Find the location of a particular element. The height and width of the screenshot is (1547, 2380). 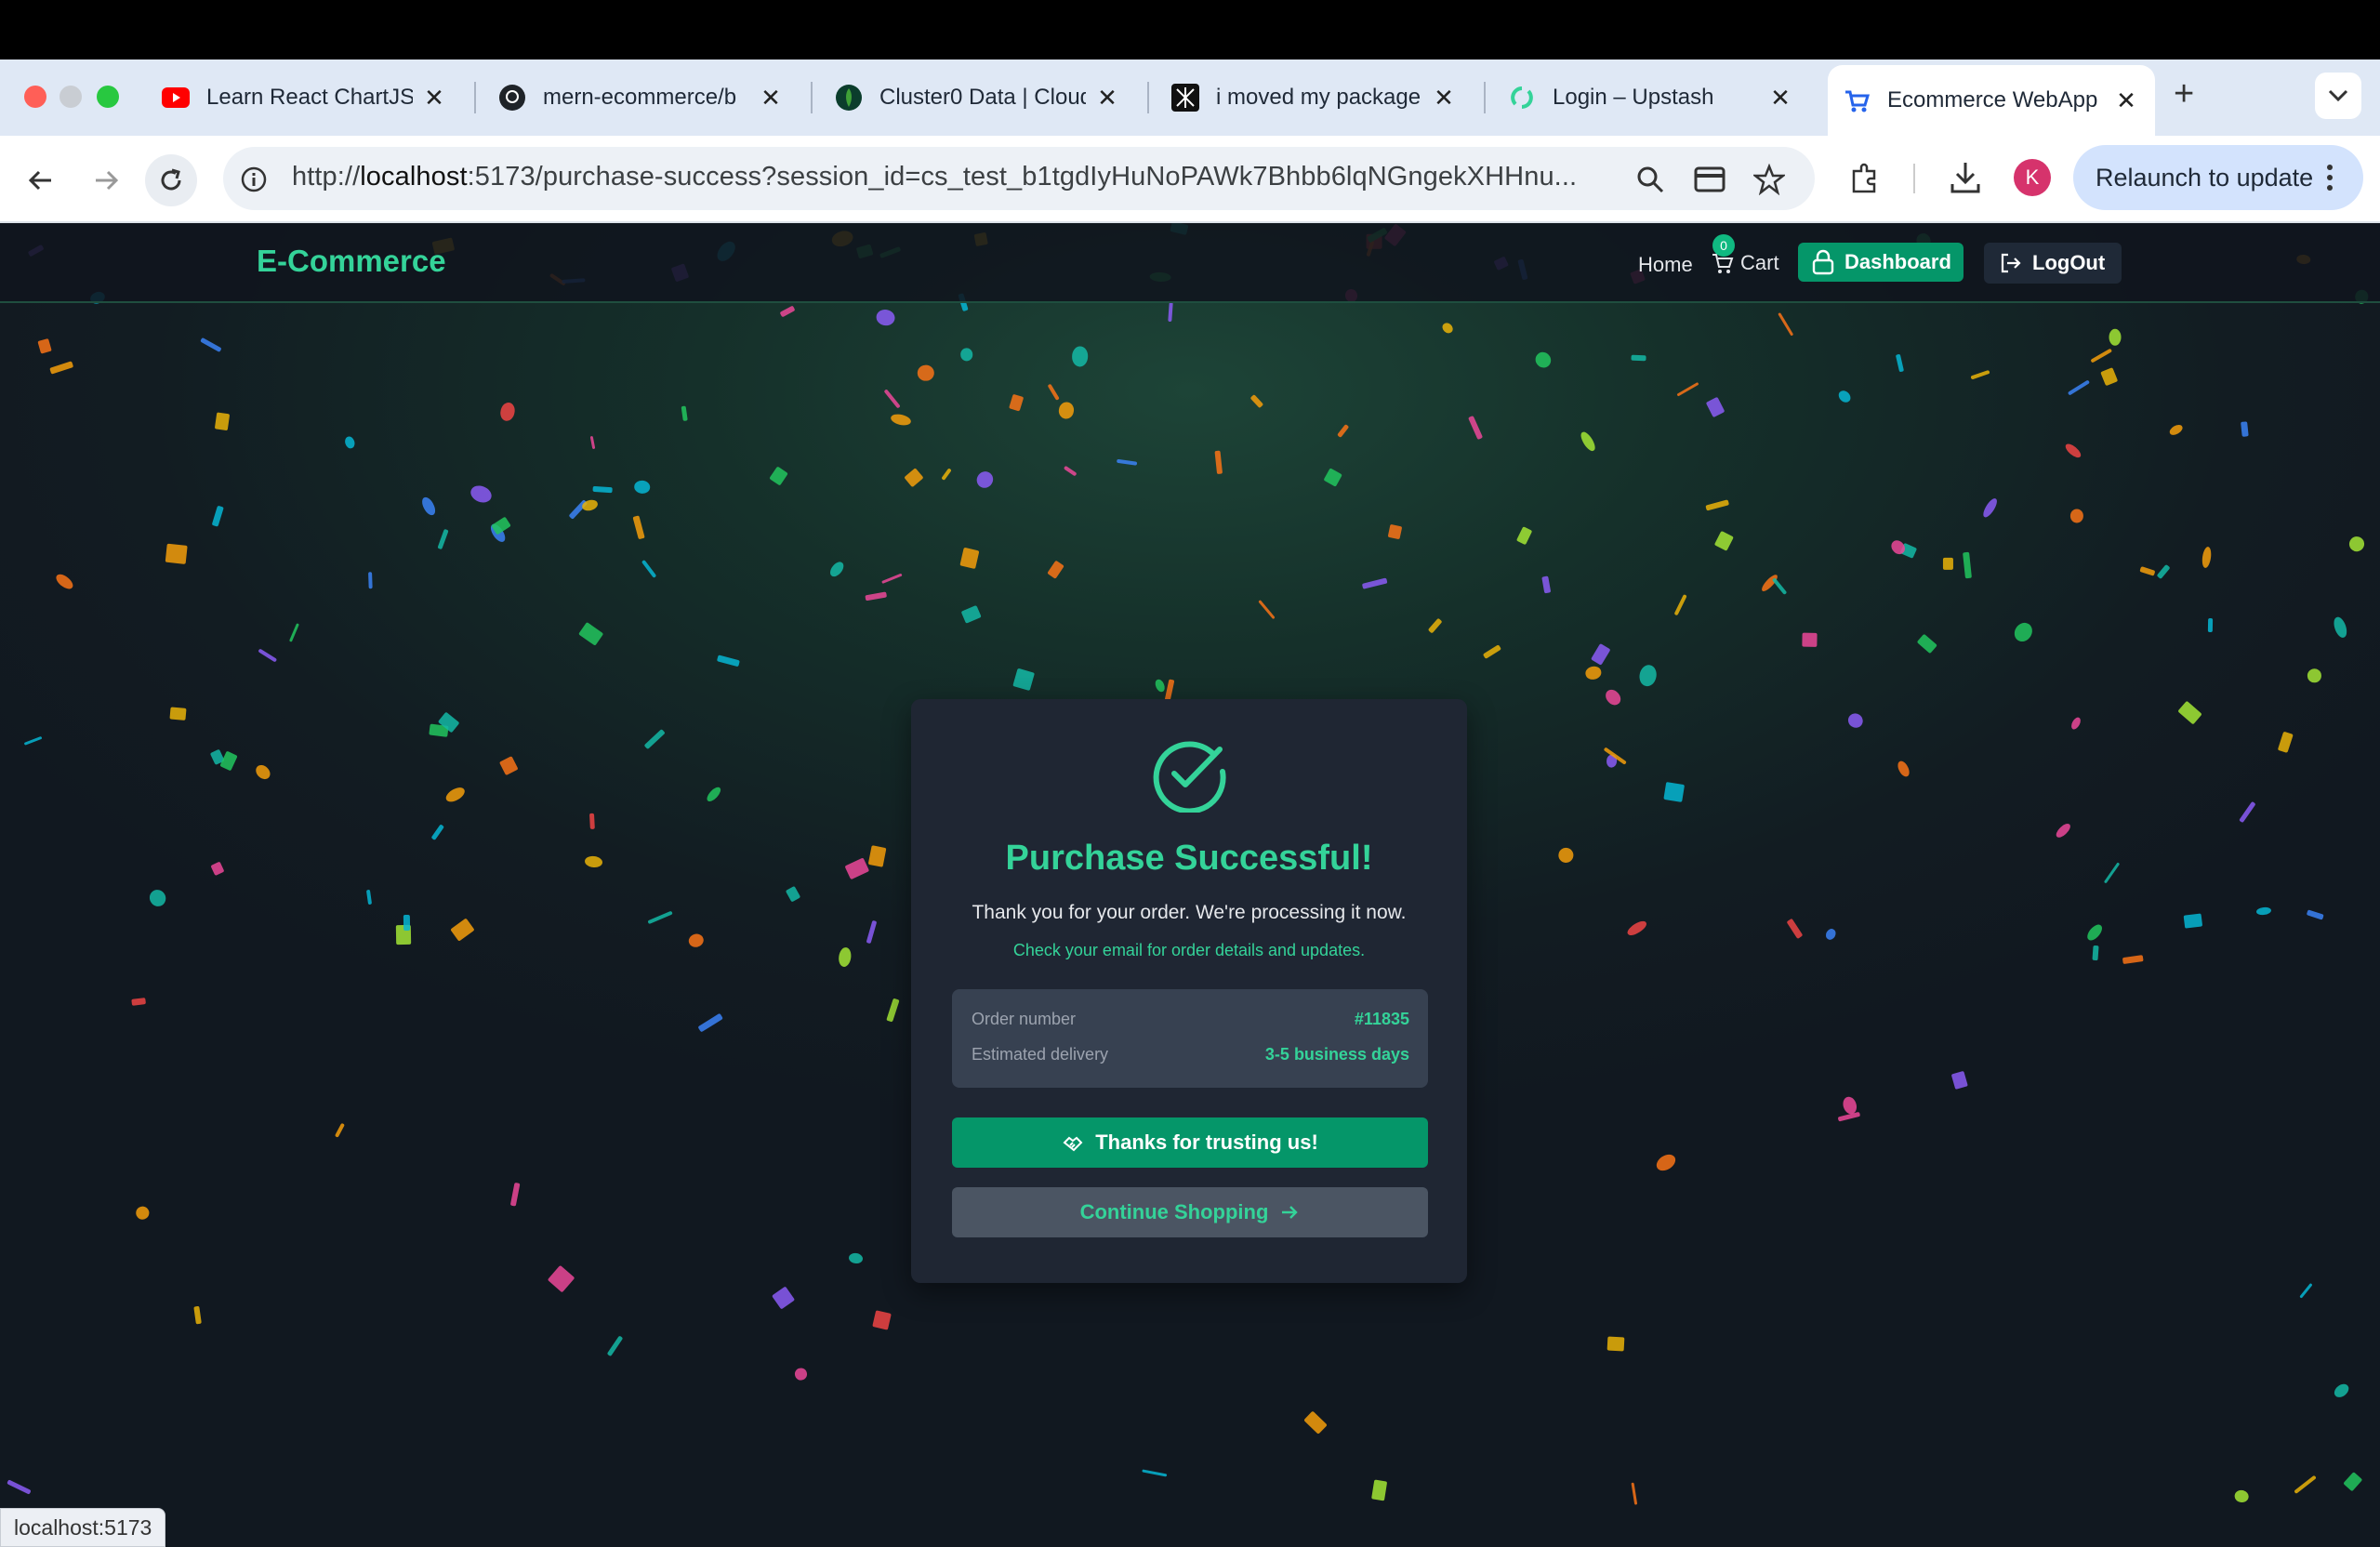

tab-search-button is located at coordinates (2338, 96).